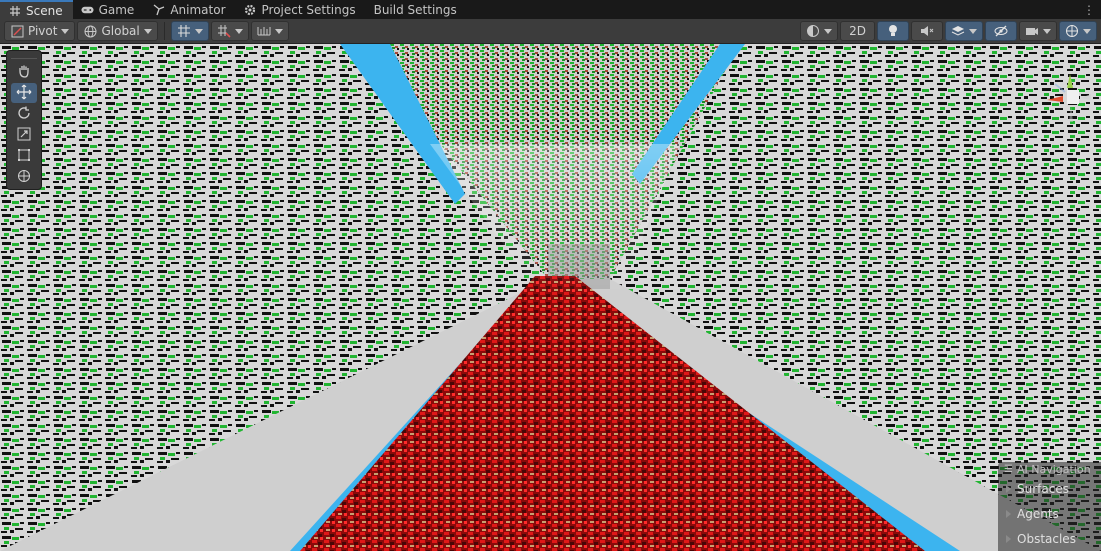  I want to click on ruler-icon, so click(264, 31).